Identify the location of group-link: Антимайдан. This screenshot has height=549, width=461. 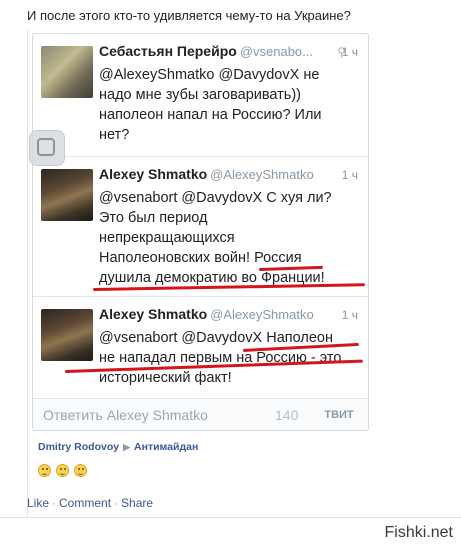
(166, 447).